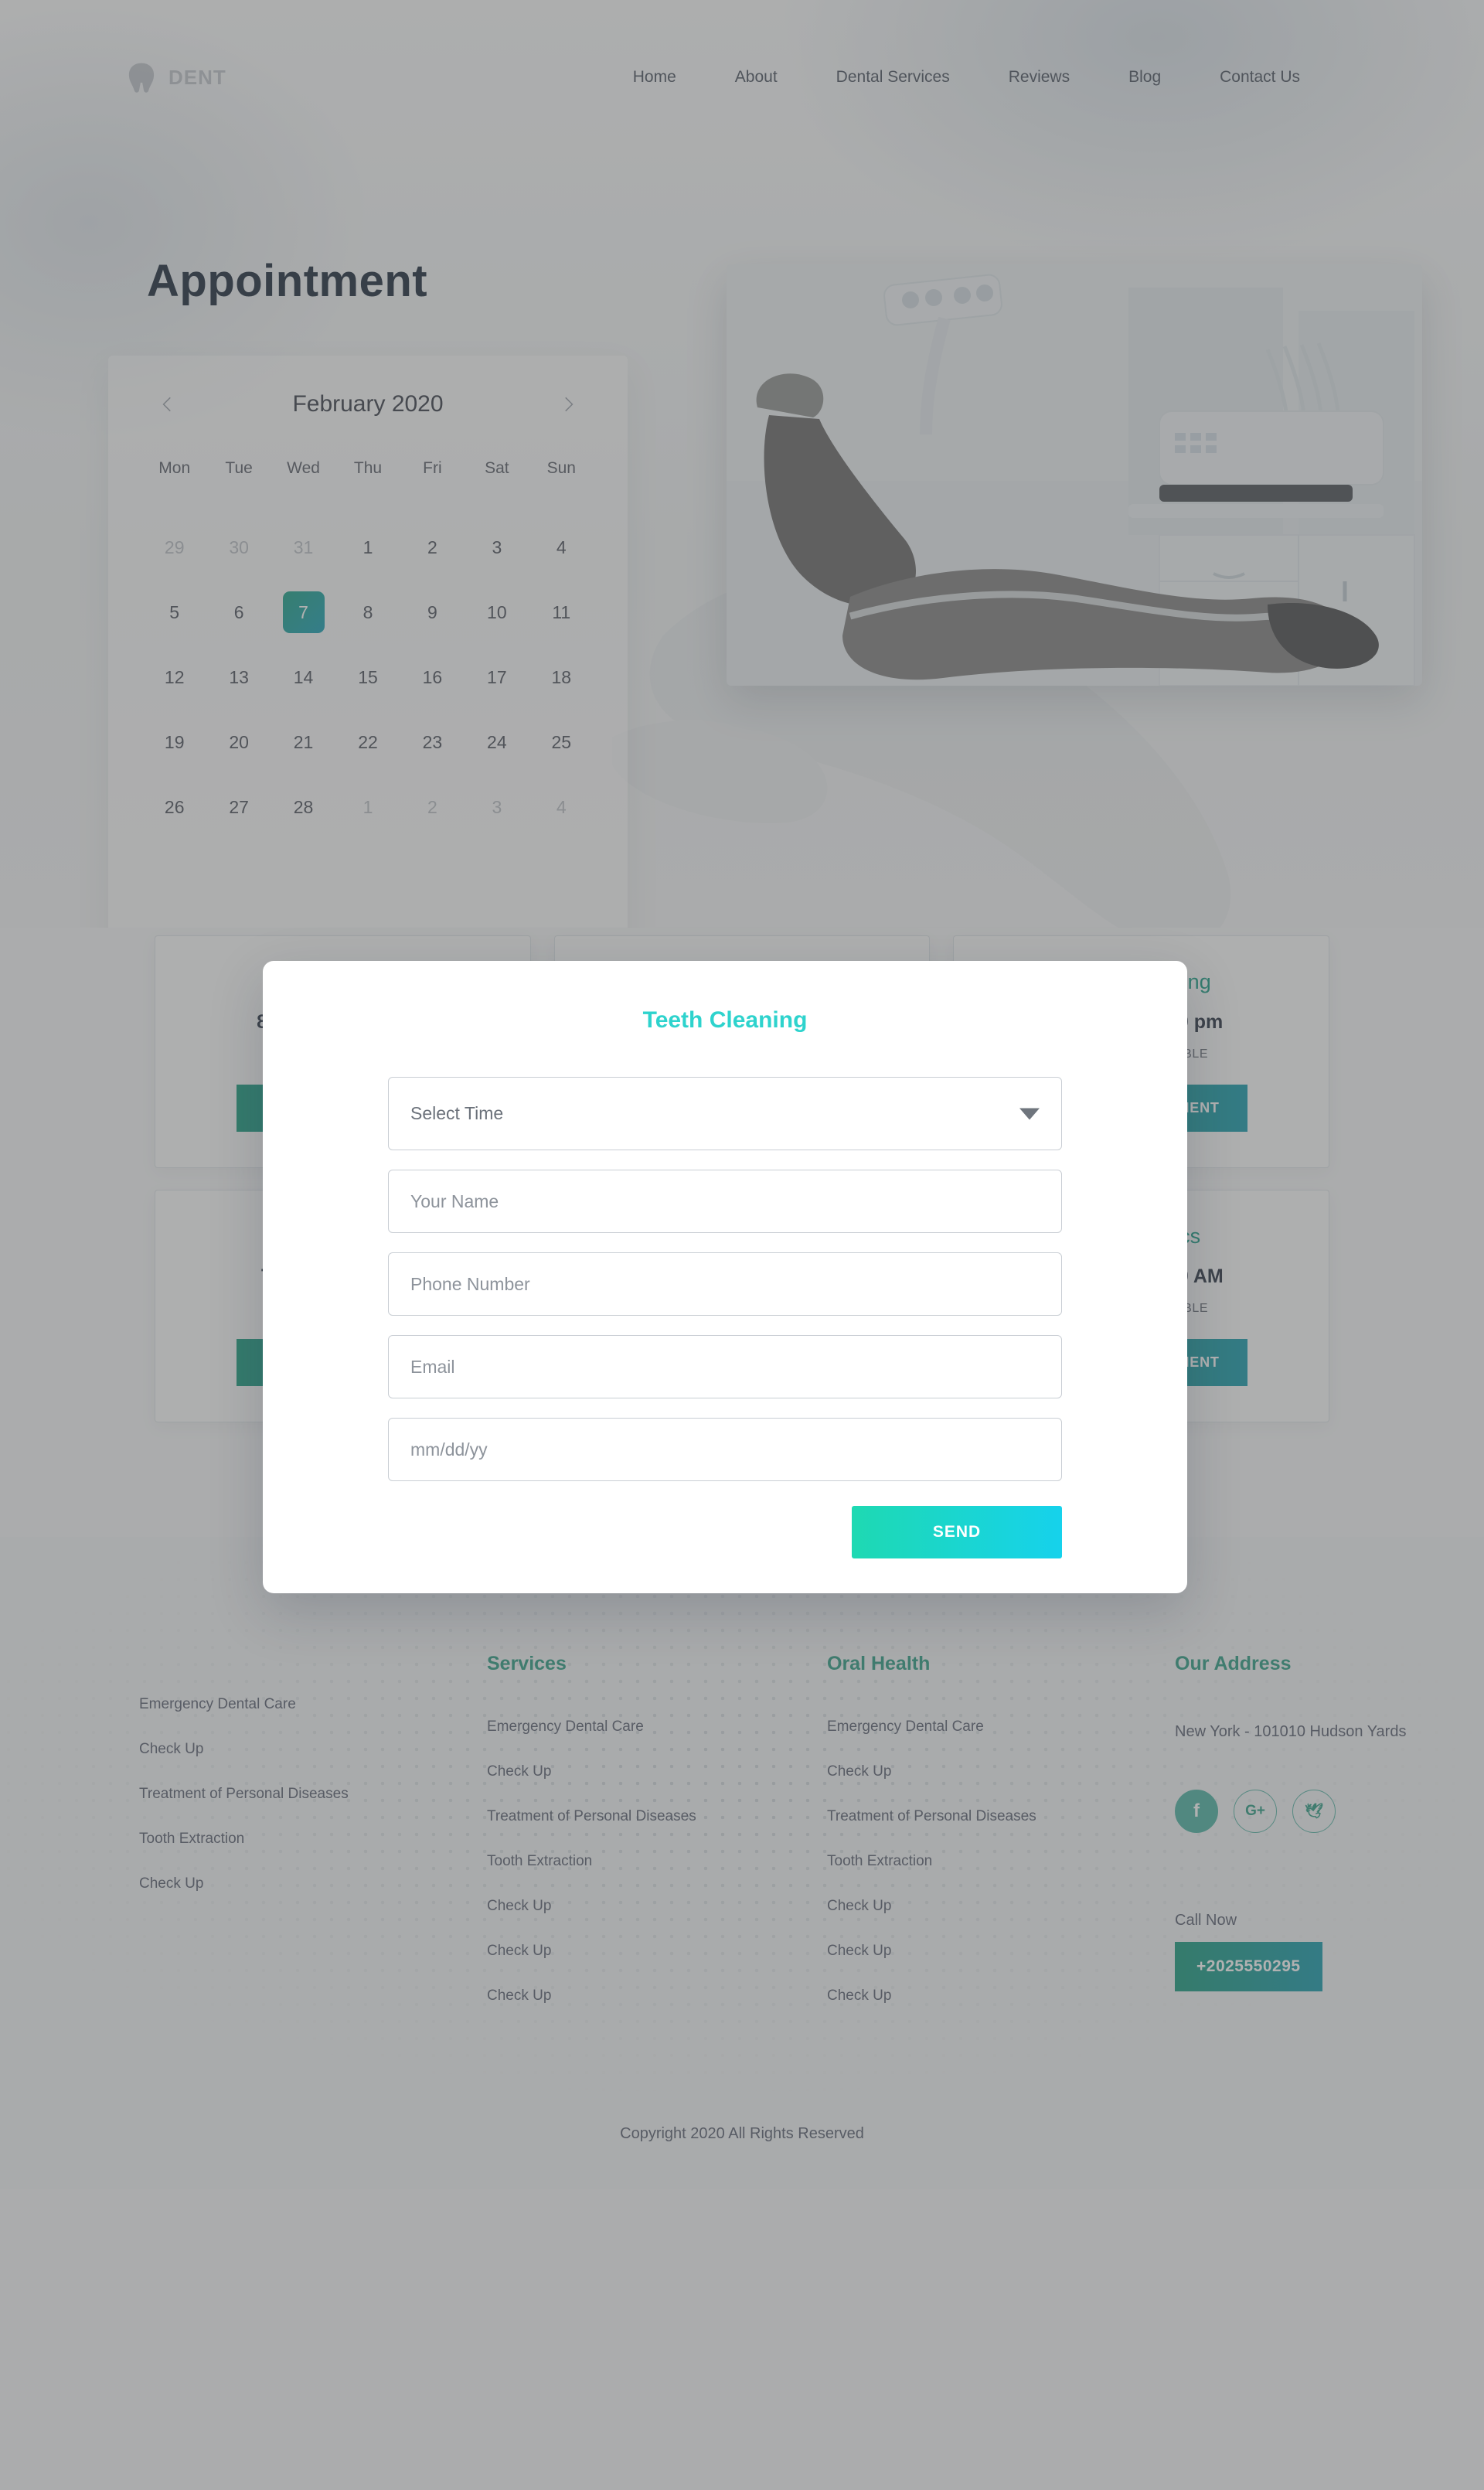 The width and height of the screenshot is (1484, 2490). What do you see at coordinates (756, 77) in the screenshot?
I see `nav-item-about: About` at bounding box center [756, 77].